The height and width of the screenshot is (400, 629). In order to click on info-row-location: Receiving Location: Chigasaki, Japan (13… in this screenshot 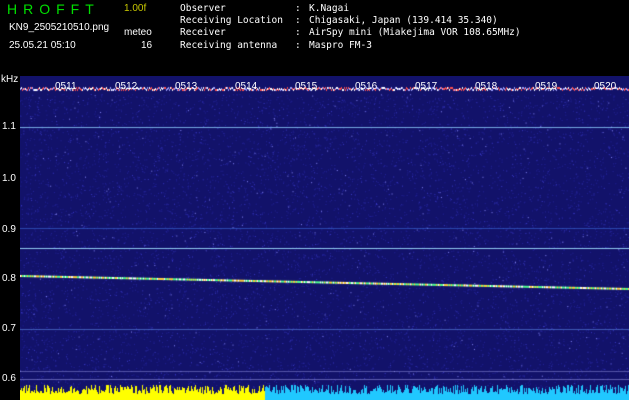, I will do `click(339, 21)`.